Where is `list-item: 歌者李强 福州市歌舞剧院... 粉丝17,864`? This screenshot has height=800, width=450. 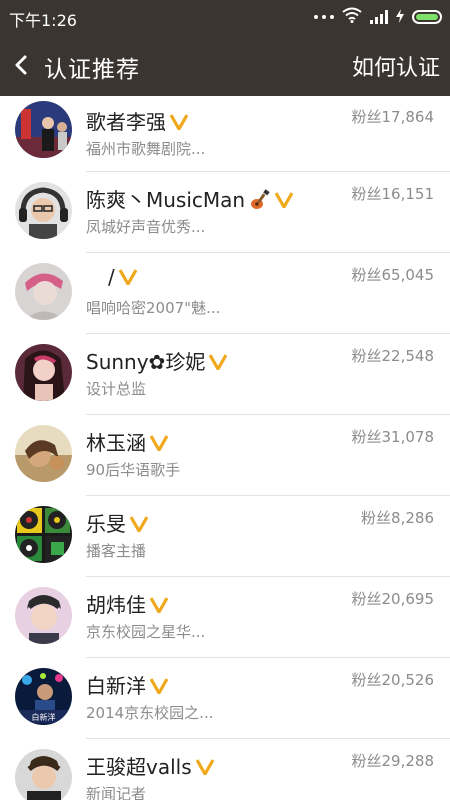
list-item: 歌者李强 福州市歌舞剧院... 粉丝17,864 is located at coordinates (225, 136).